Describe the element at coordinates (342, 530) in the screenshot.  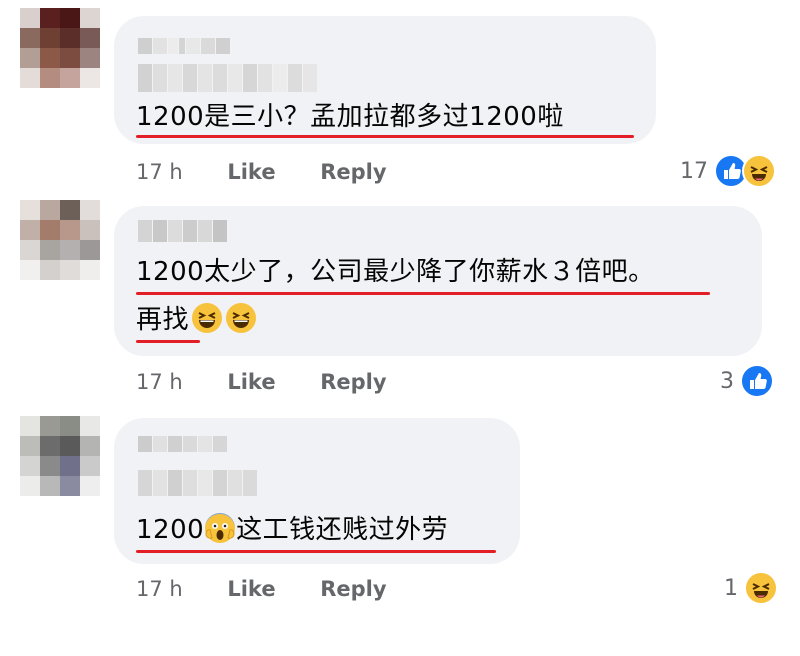
I see `comment-text-after: 这工钱还贱过外劳` at that location.